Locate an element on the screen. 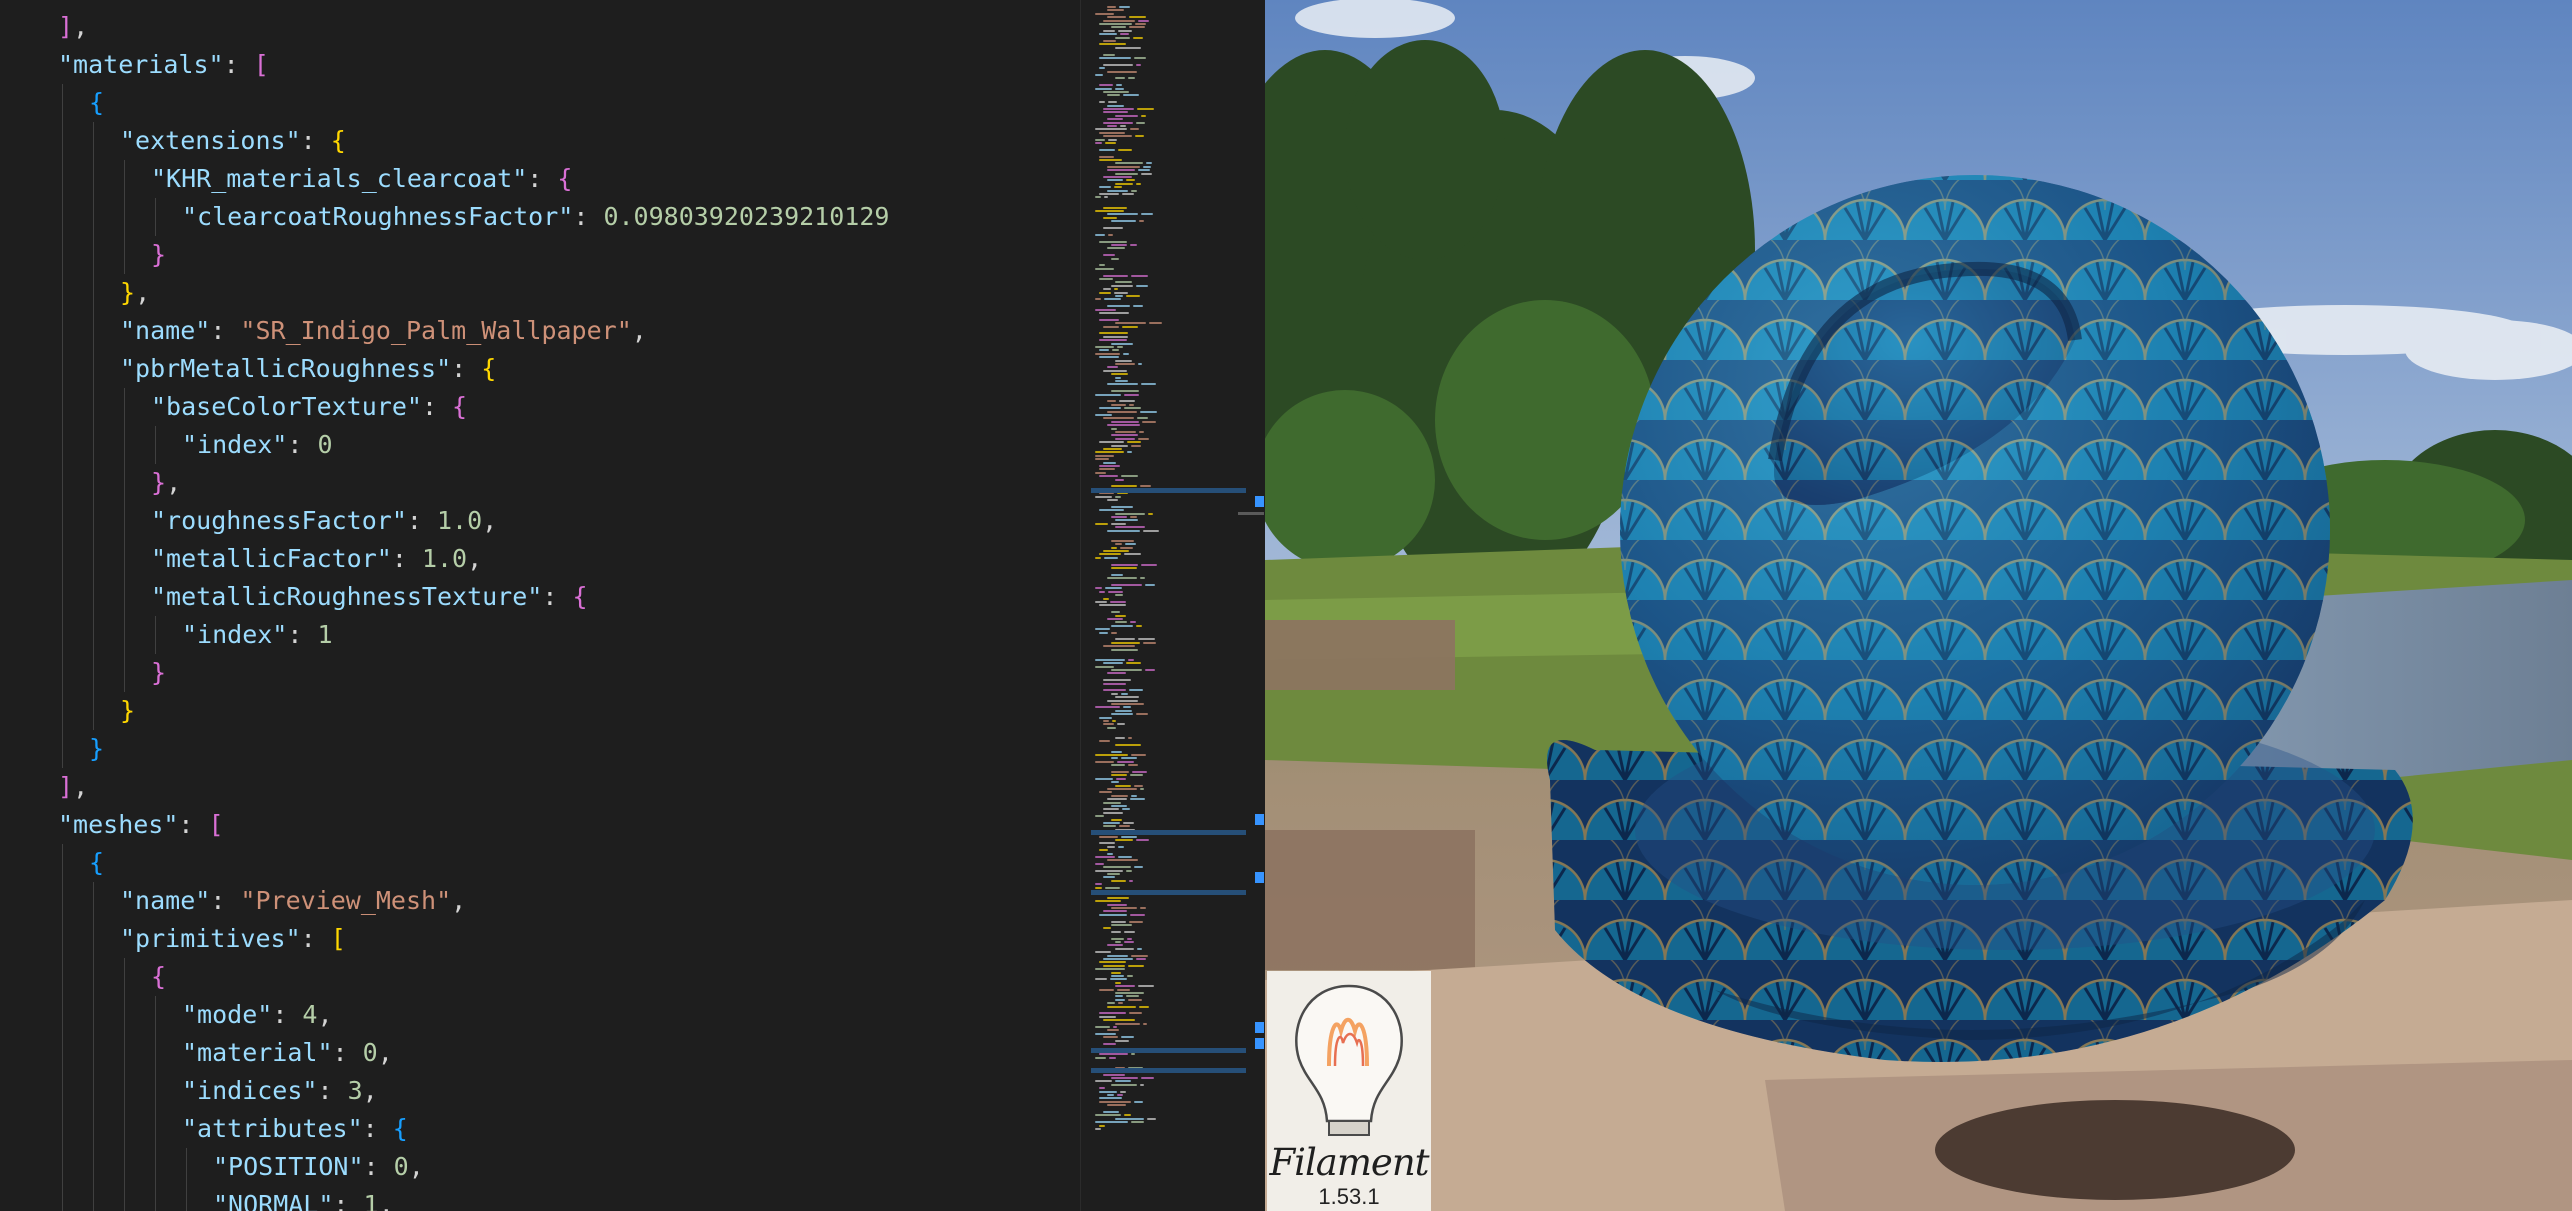 The image size is (2572, 1211). code-token: 3 is located at coordinates (355, 1090).